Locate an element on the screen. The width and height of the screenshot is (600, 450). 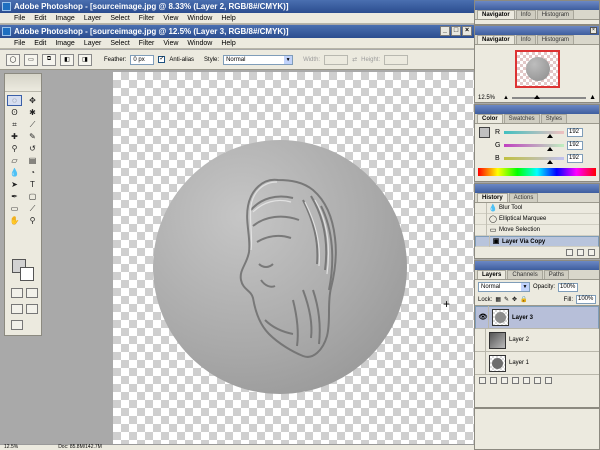
slice-tool-icon: ⟋ is located at coordinates (32, 124).